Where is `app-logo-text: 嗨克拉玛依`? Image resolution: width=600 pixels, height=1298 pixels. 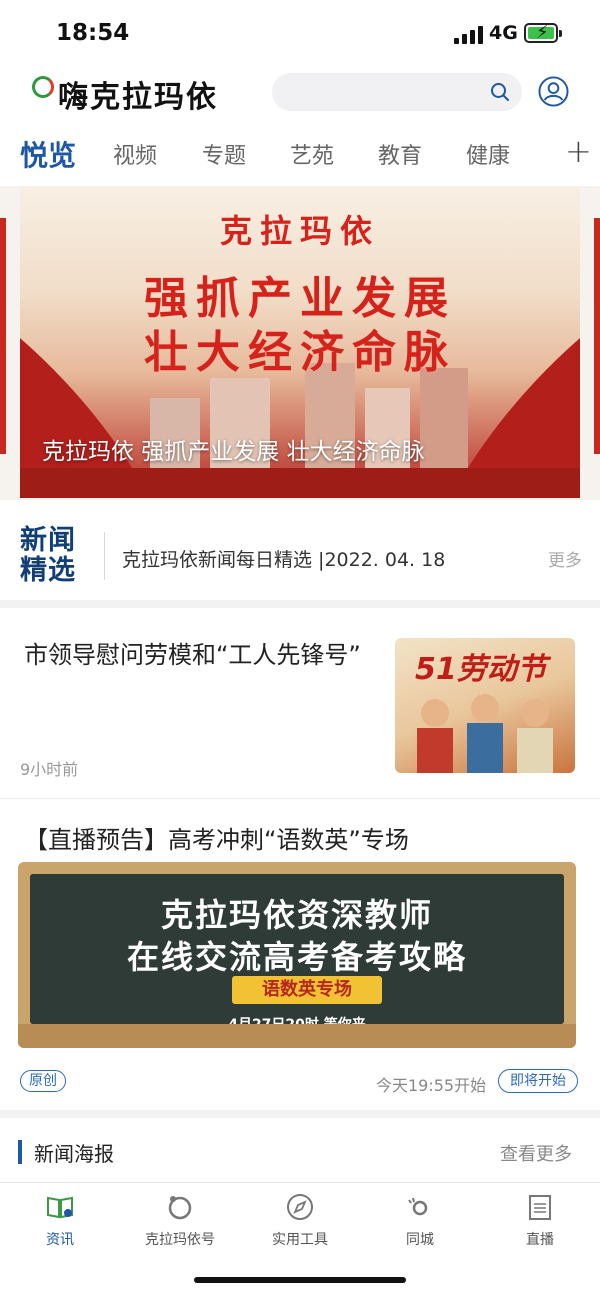 app-logo-text: 嗨克拉玛依 is located at coordinates (138, 97).